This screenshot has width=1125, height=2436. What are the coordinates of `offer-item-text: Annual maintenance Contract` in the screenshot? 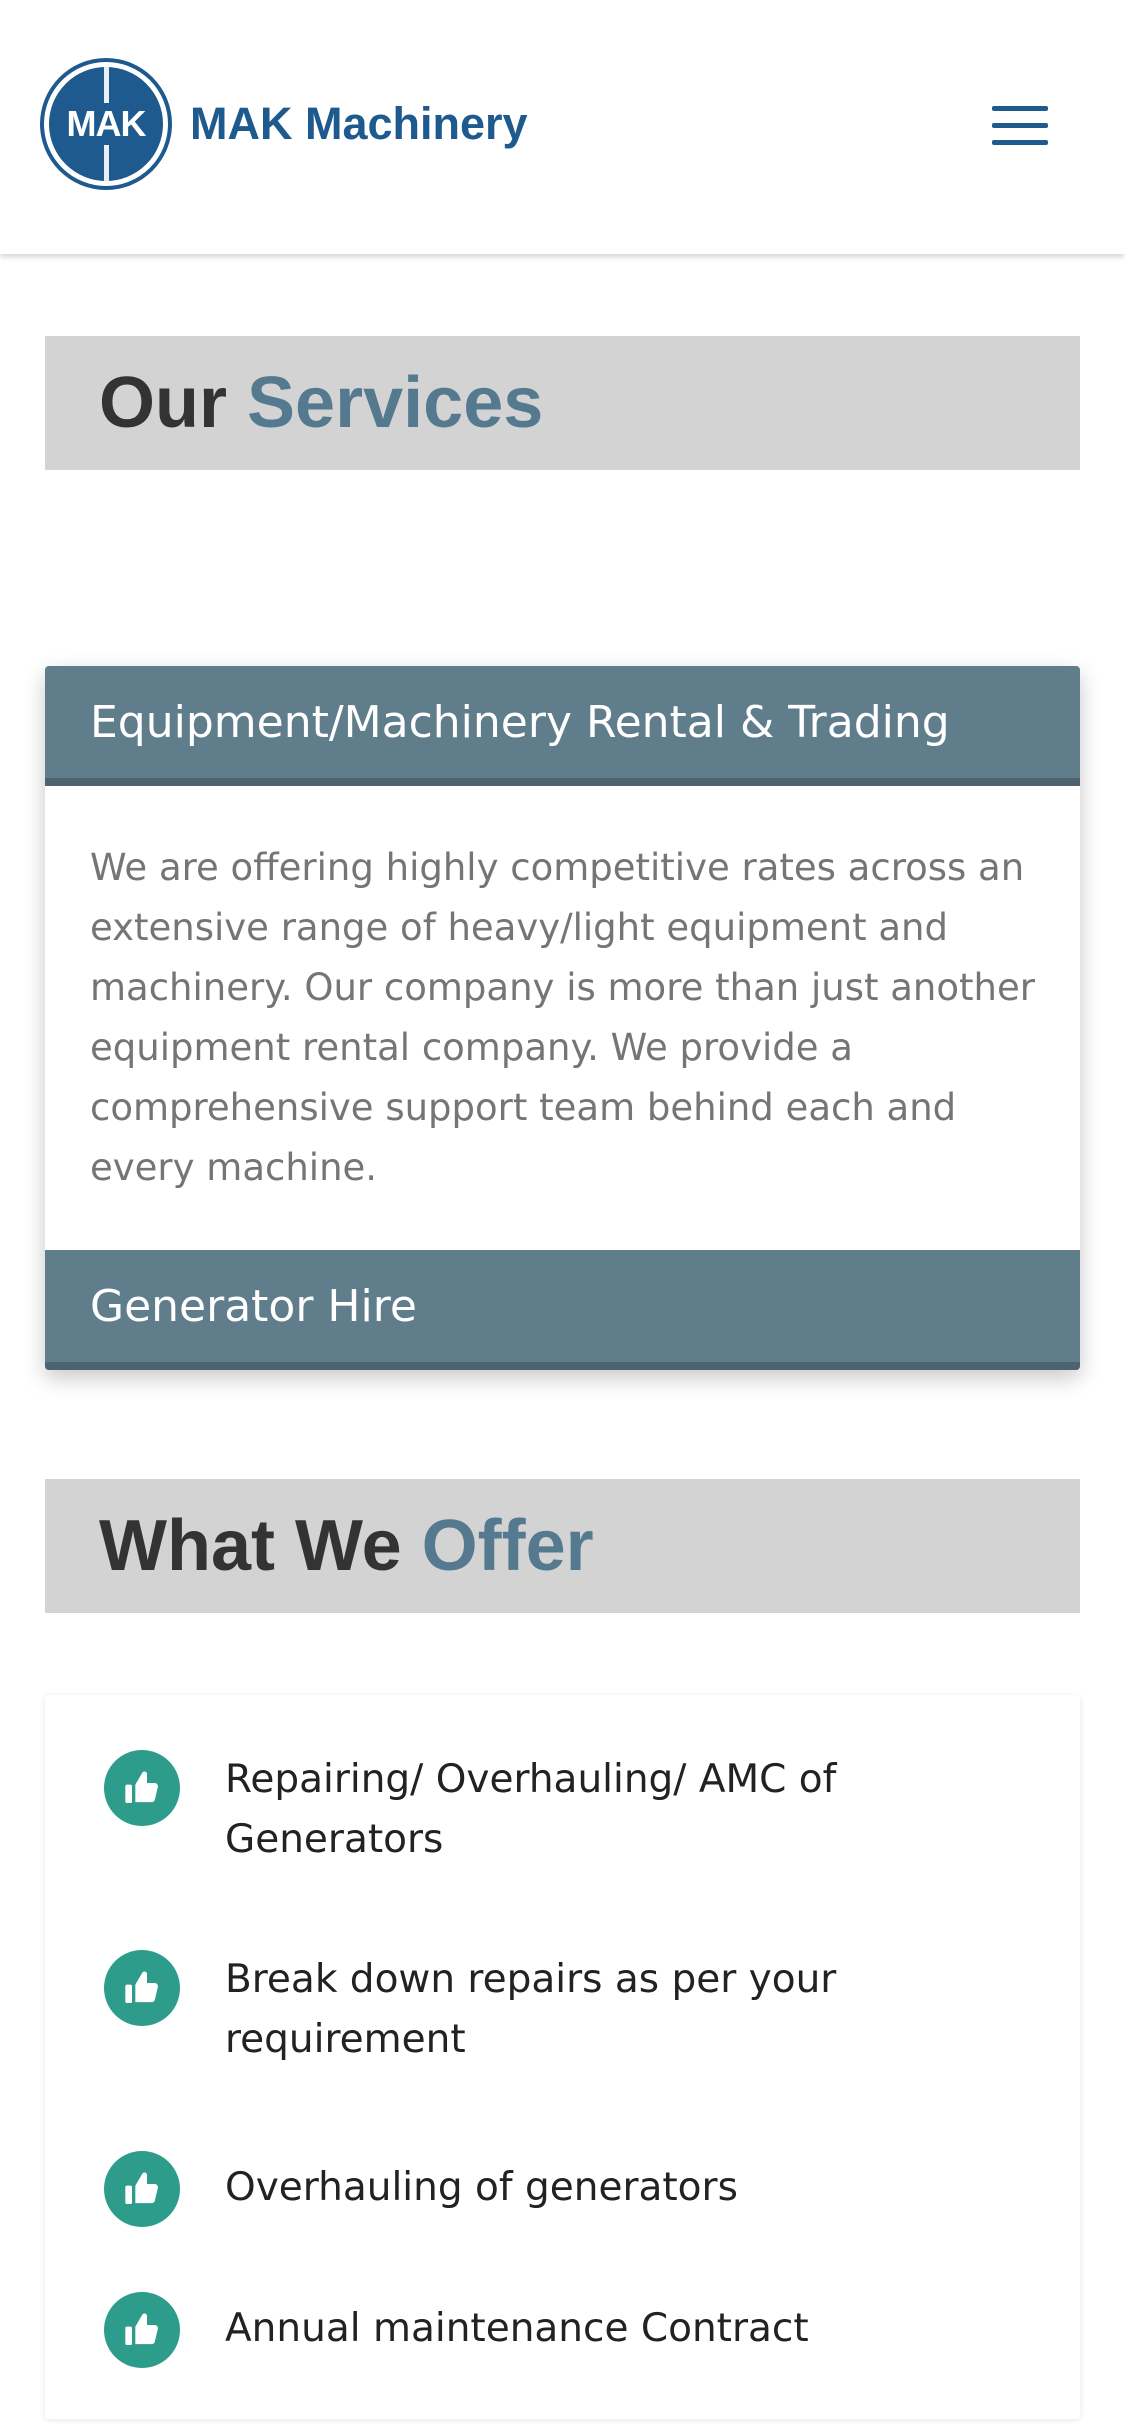 It's located at (517, 2328).